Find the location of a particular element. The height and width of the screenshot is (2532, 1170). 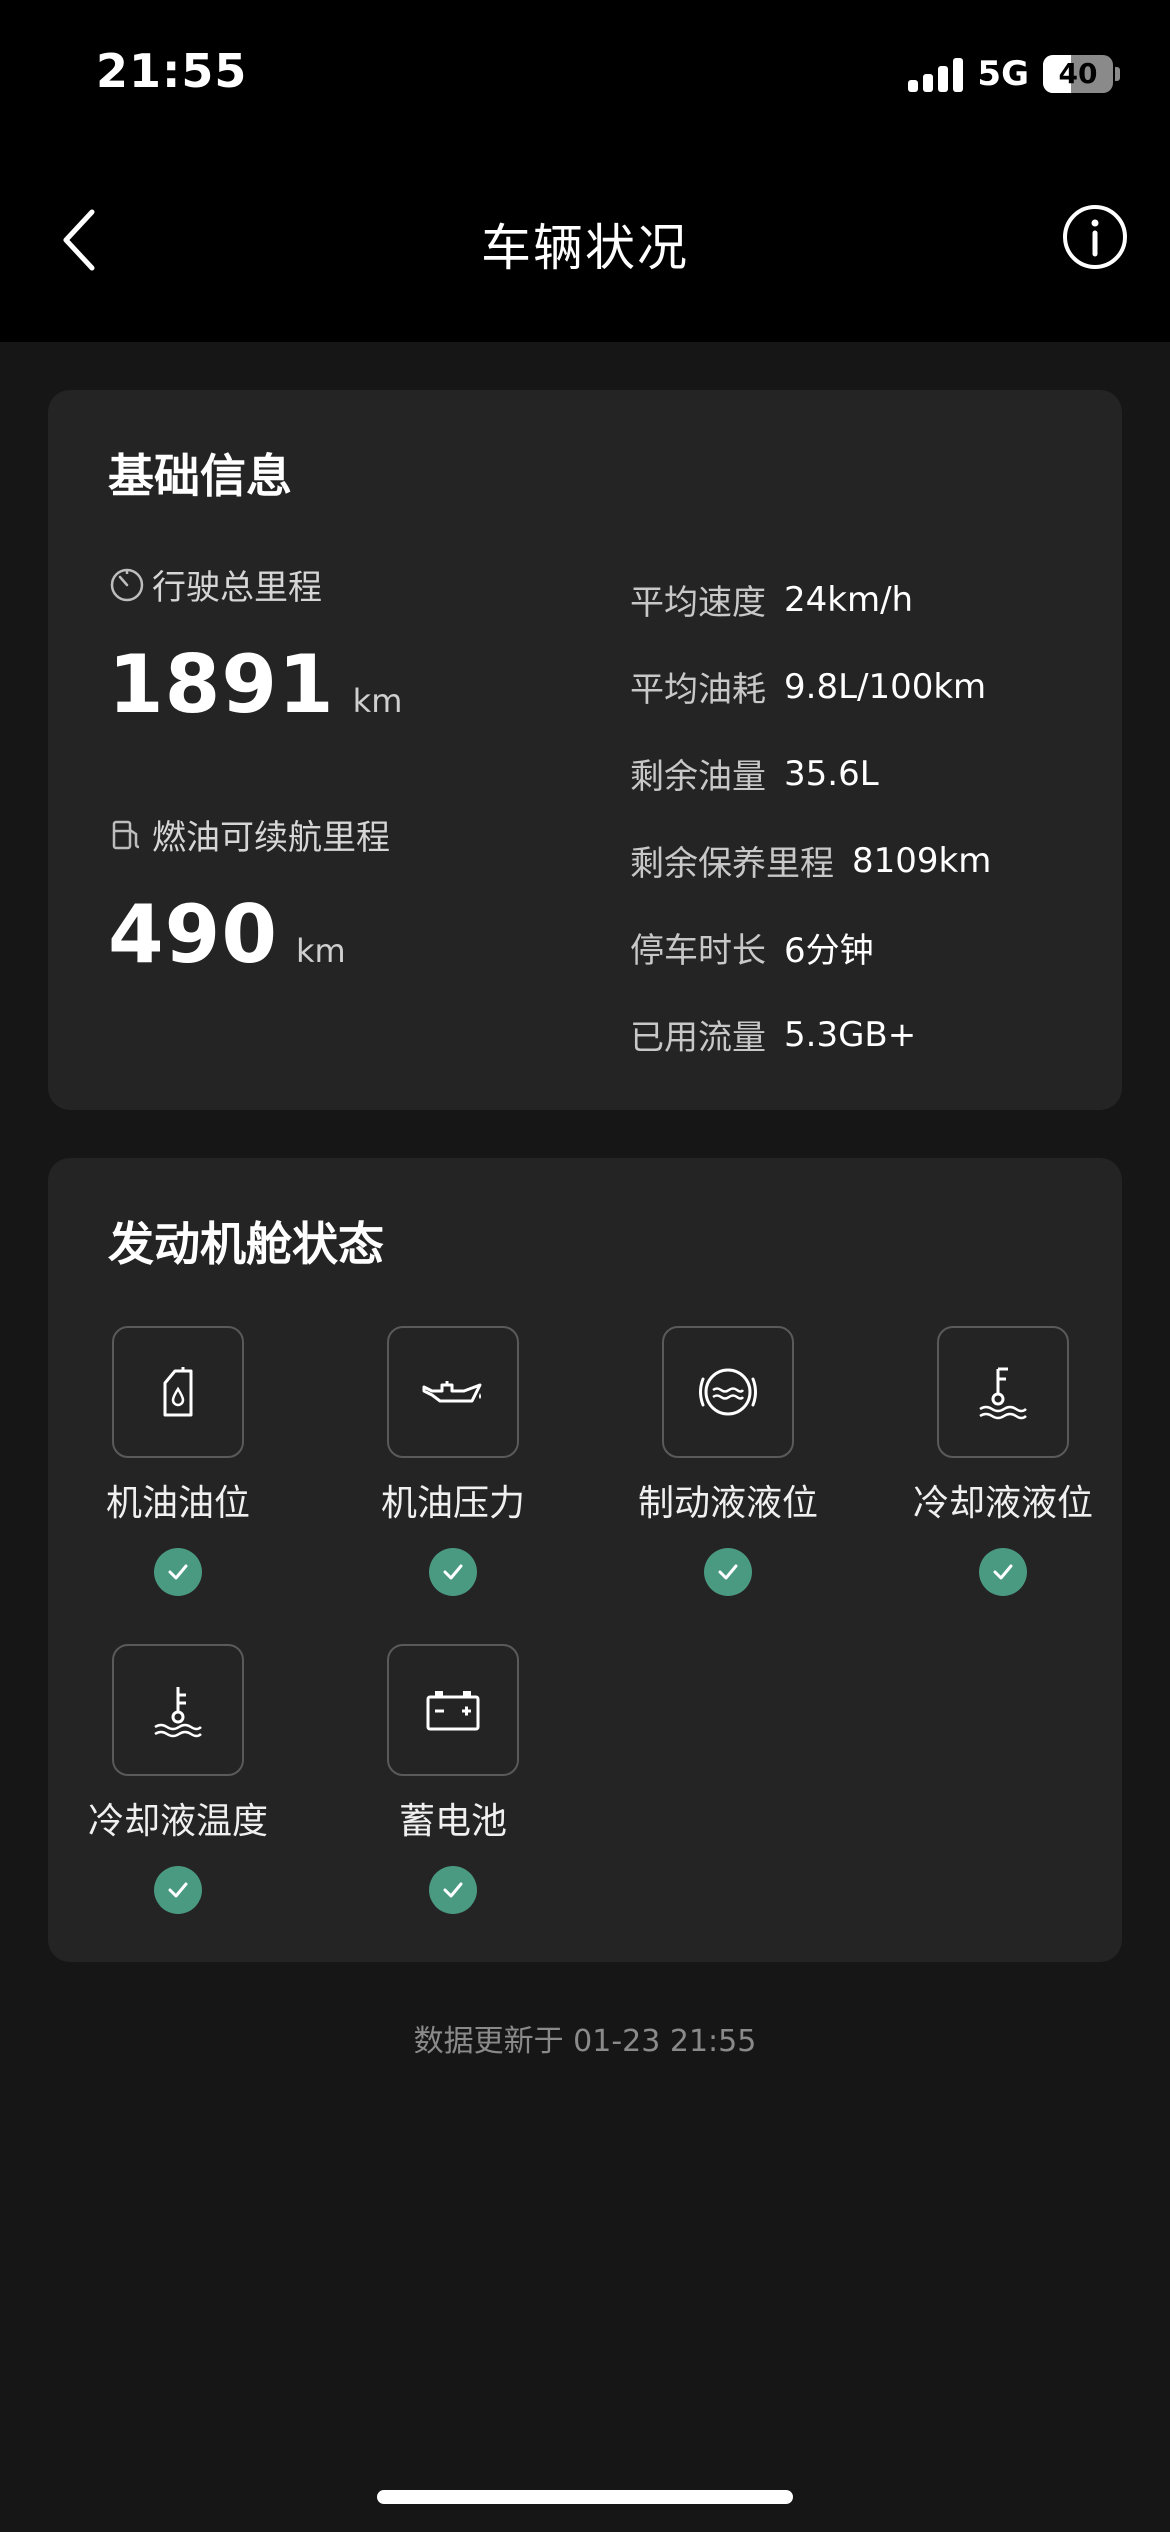

stat-label: 平均油耗 is located at coordinates (698, 690).